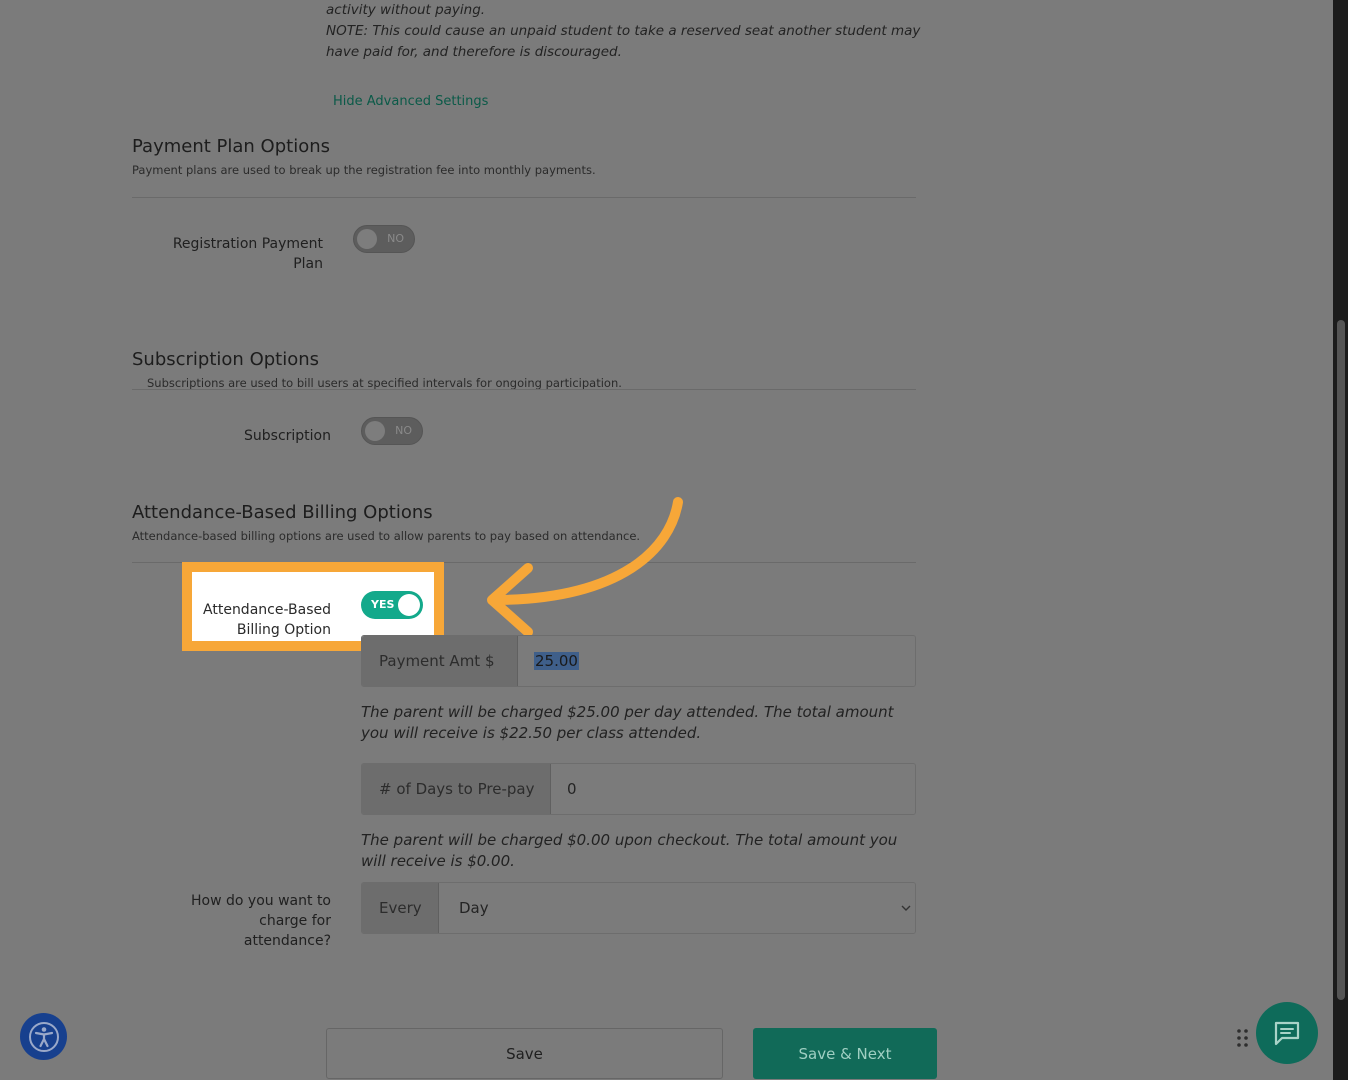 This screenshot has width=1348, height=1080. Describe the element at coordinates (1243, 1038) in the screenshot. I see `drag-handle-icon` at that location.